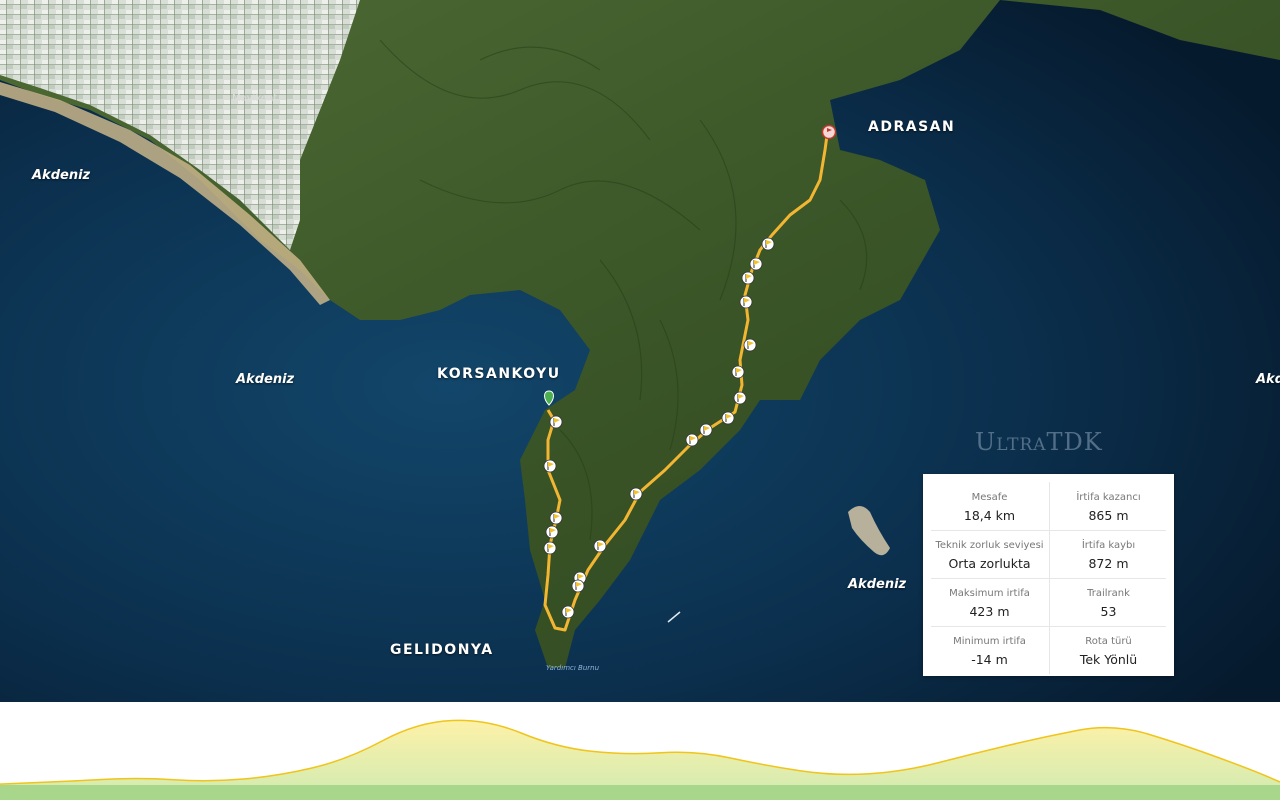 The width and height of the screenshot is (1280, 800). I want to click on label-gelidonya: GELIDONYA, so click(442, 650).